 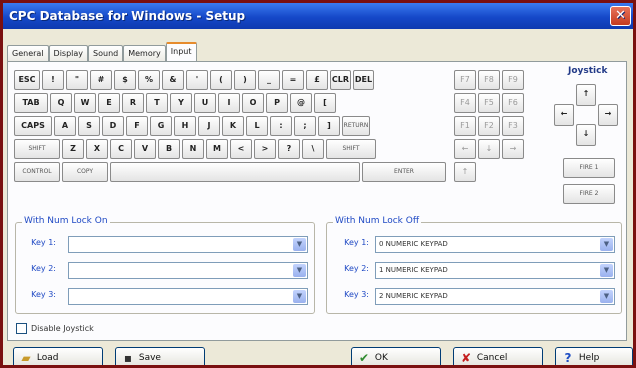 What do you see at coordinates (253, 103) in the screenshot?
I see `key-row2: O` at bounding box center [253, 103].